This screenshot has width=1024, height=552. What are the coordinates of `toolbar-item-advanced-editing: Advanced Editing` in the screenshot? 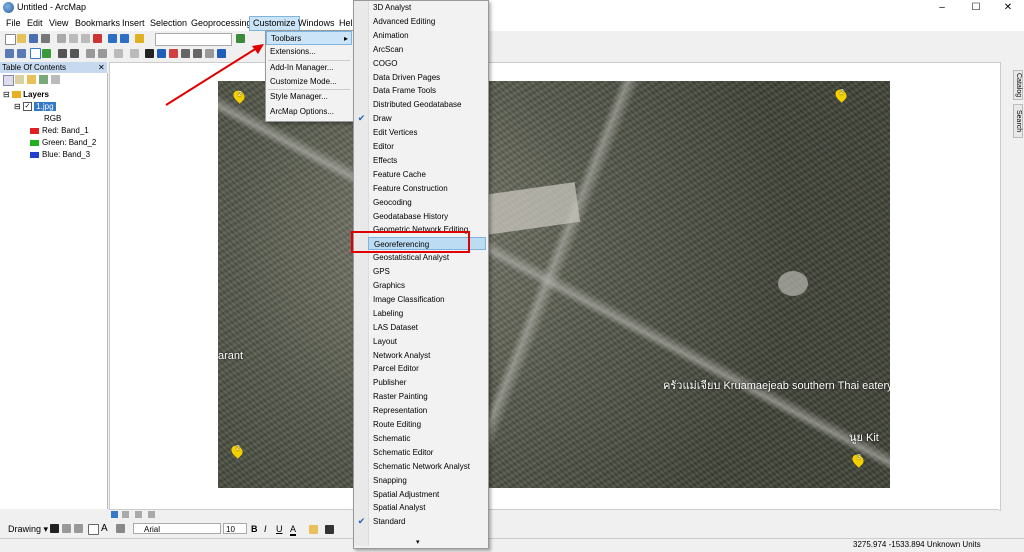 It's located at (427, 21).